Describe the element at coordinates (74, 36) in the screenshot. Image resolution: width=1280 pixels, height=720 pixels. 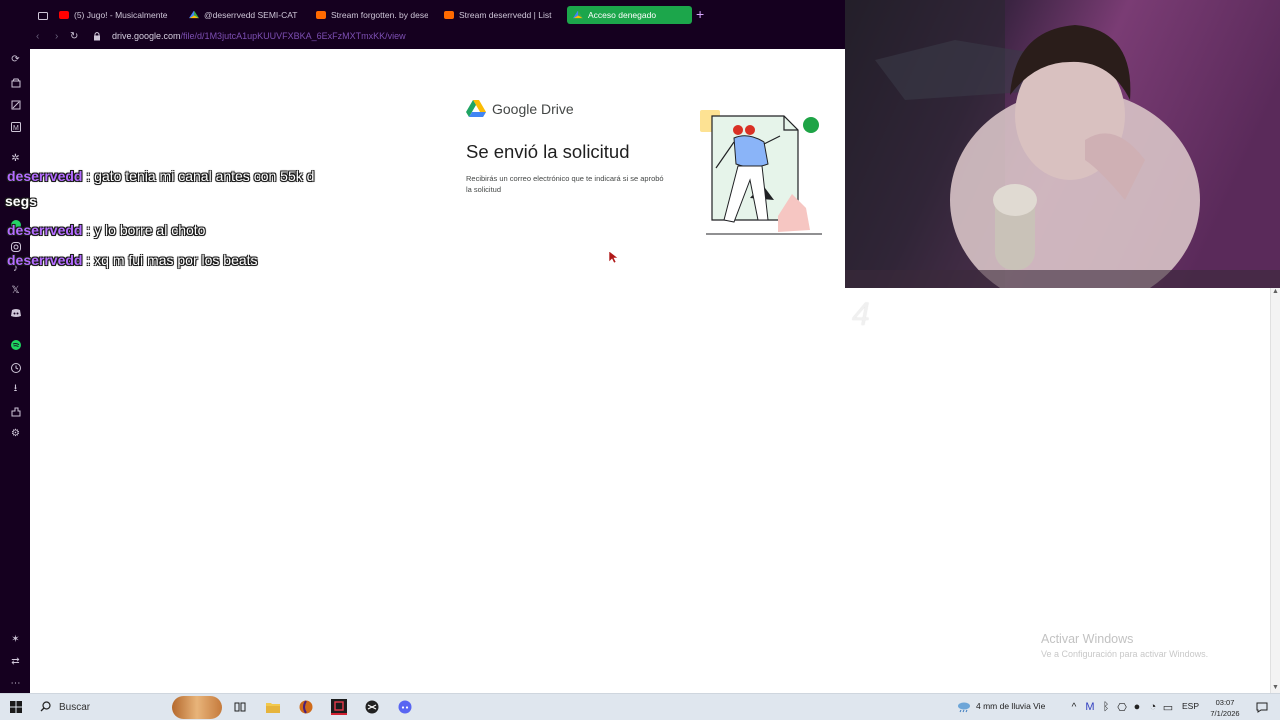
I see `reload-icon: ↻` at that location.